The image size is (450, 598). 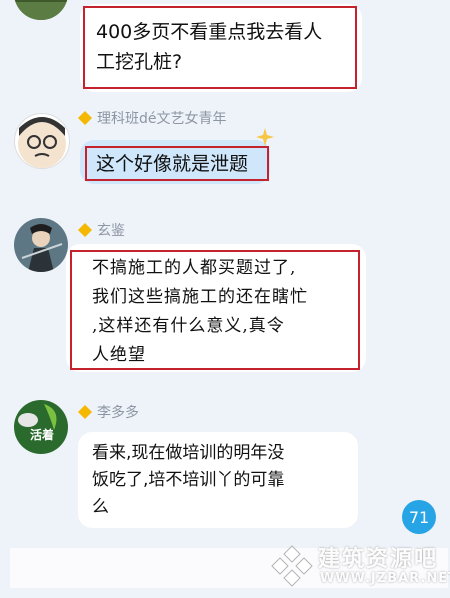 I want to click on sparkle-icon, so click(x=265, y=137).